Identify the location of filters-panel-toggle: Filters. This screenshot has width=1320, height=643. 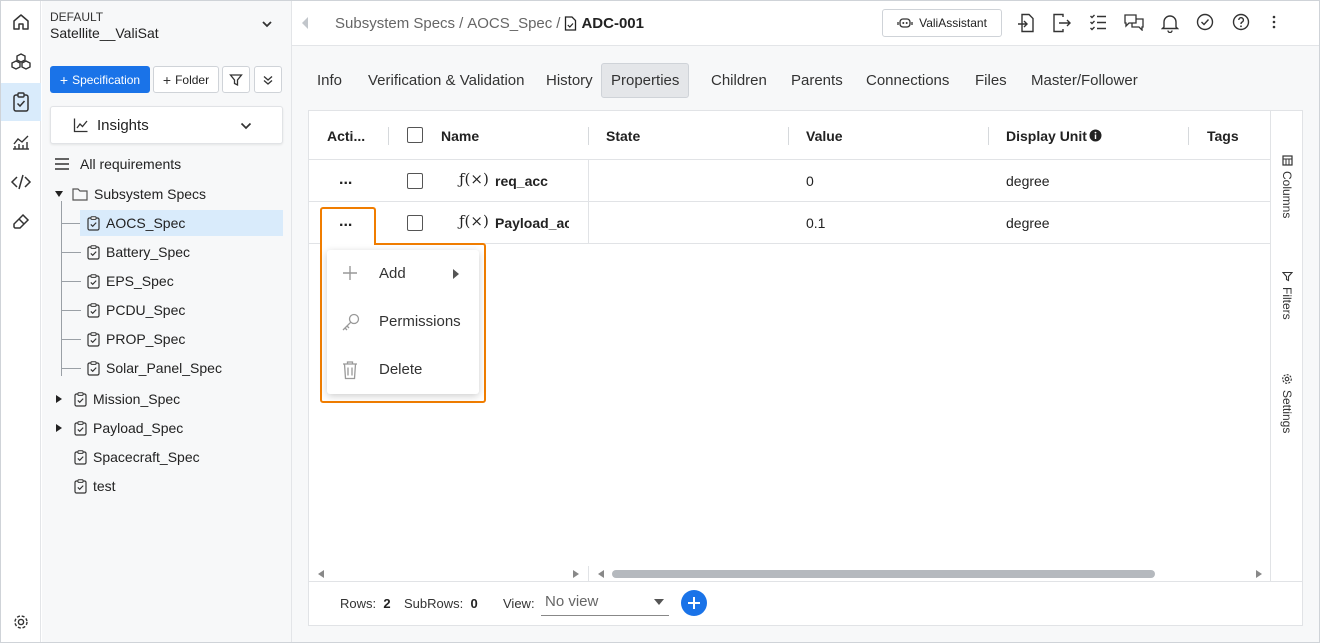
(1287, 295).